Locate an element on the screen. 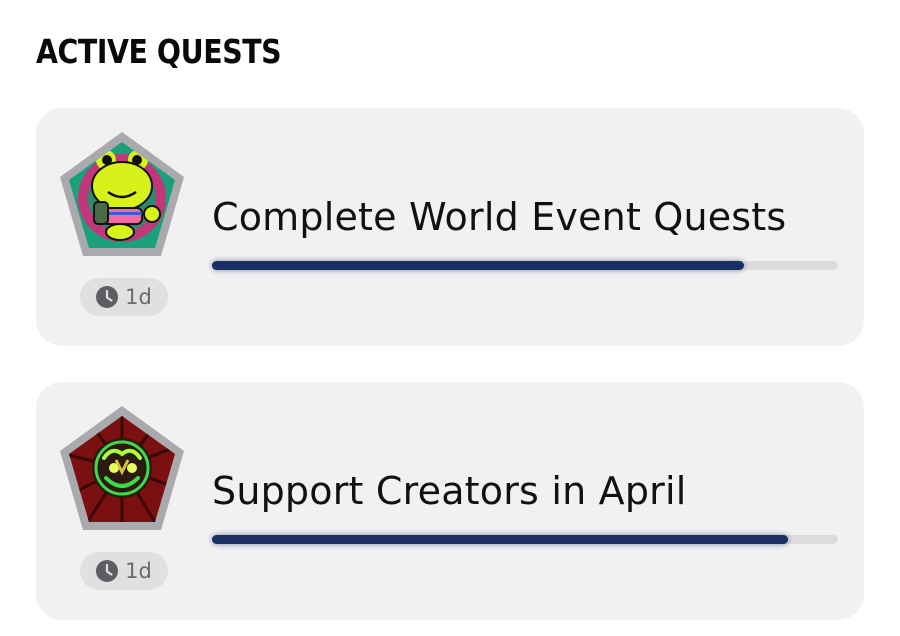  quest-title: Complete World Event Quests is located at coordinates (499, 217).